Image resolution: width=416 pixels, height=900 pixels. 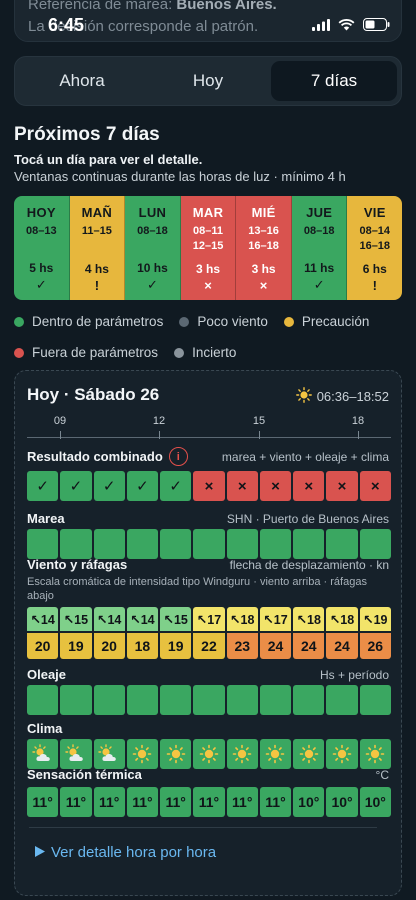 I want to click on day-hours: 3 hs, so click(x=208, y=269).